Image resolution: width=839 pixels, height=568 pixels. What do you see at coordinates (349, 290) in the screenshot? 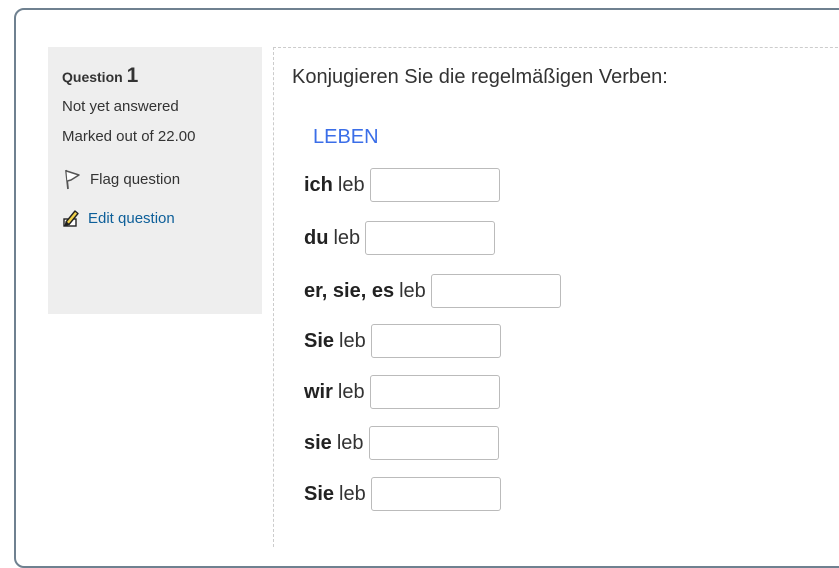
I see `pronoun-label: er, sie, es` at bounding box center [349, 290].